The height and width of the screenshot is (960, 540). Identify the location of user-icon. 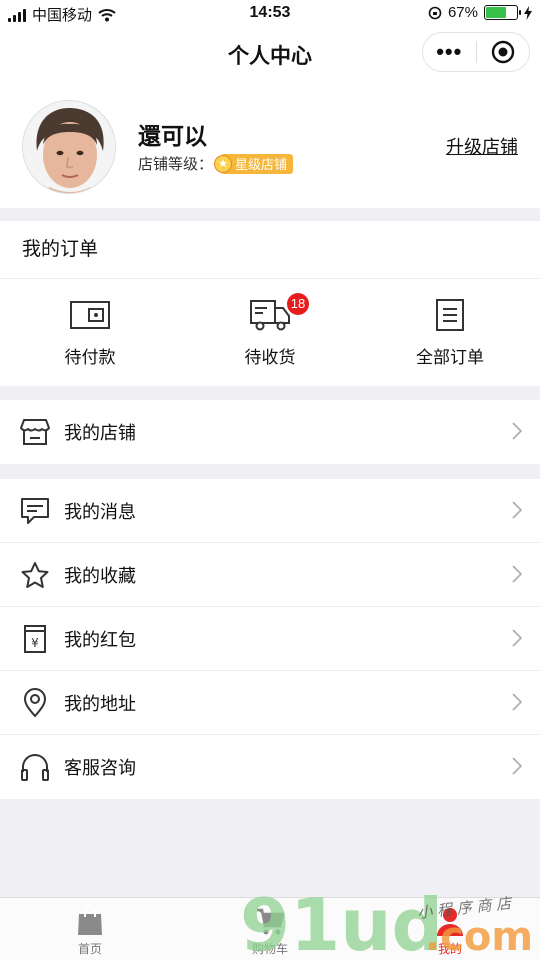
(450, 922).